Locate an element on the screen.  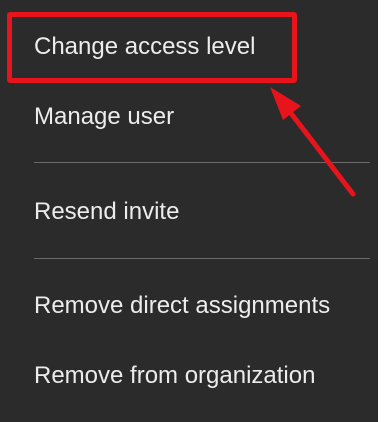
menu-item-label: Manage user is located at coordinates (104, 116).